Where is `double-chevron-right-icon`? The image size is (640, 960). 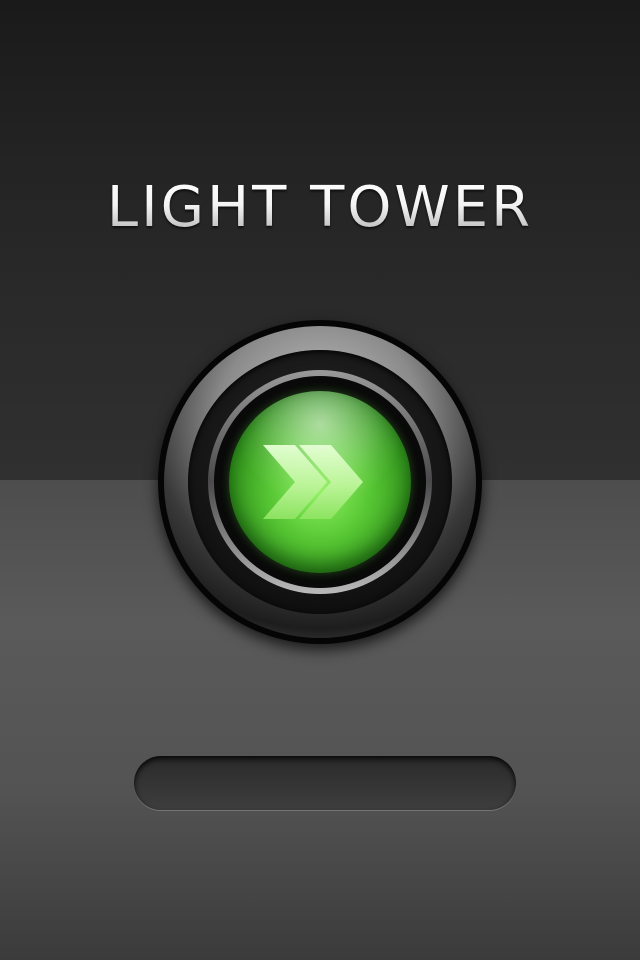 double-chevron-right-icon is located at coordinates (313, 482).